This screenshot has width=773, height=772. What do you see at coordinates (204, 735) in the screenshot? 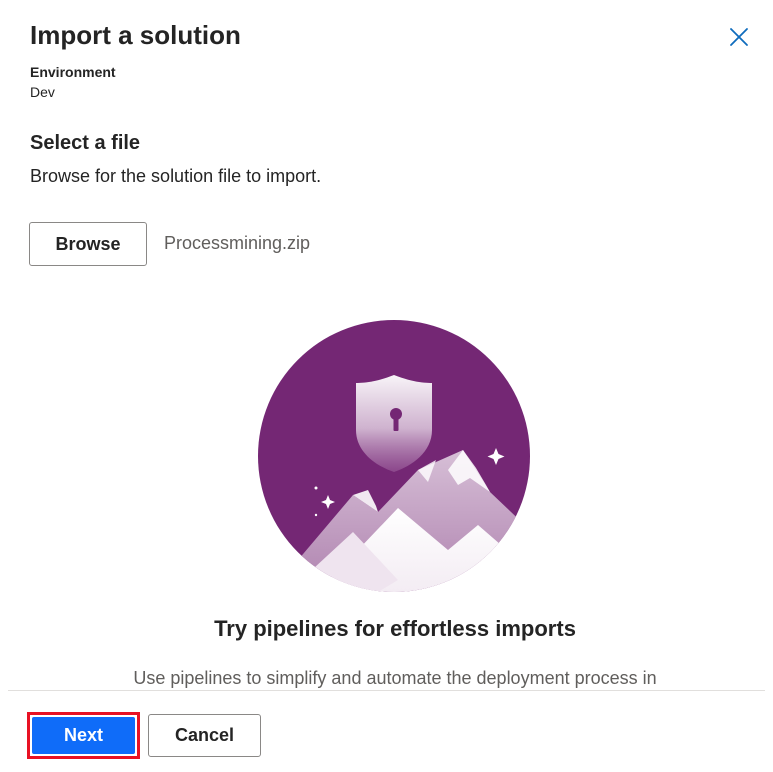
I see `cancel-button: Cancel` at bounding box center [204, 735].